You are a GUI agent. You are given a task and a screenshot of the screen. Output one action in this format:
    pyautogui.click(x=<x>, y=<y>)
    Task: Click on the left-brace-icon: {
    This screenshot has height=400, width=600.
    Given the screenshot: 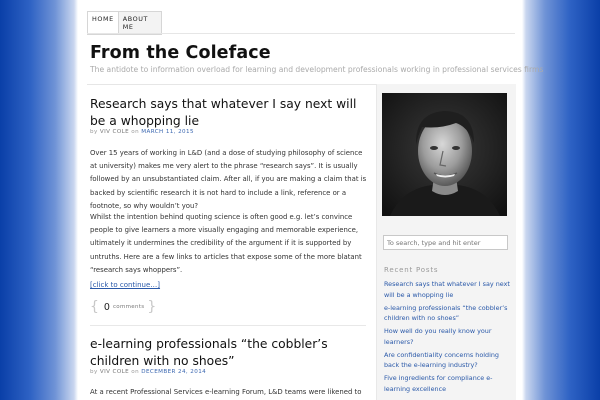 What is the action you would take?
    pyautogui.click(x=94, y=307)
    